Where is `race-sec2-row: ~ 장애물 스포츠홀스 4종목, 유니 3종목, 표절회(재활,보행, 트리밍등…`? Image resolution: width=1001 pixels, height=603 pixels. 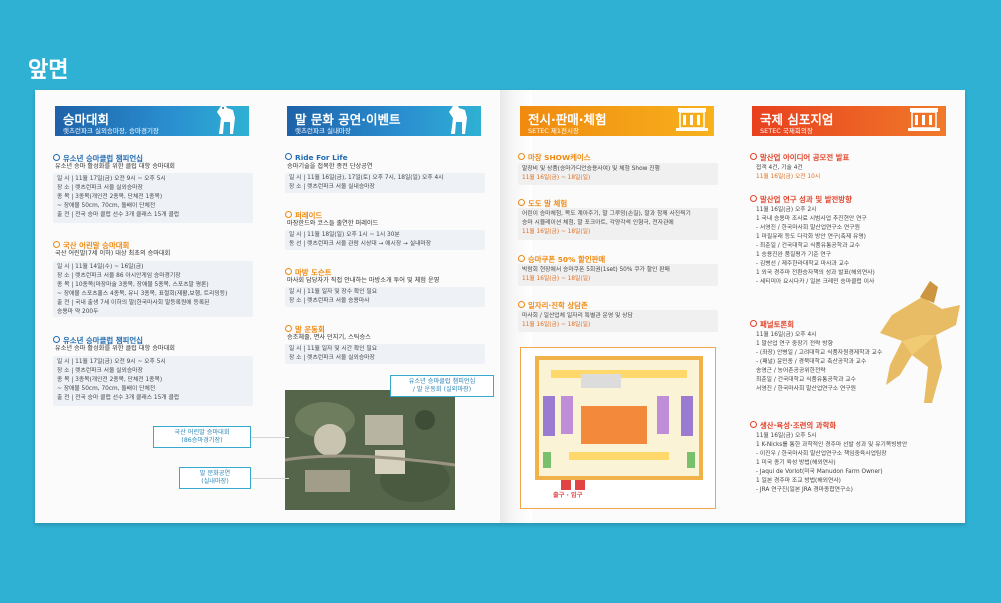
race-sec2-row: ~ 장애물 스포츠홀스 4종목, 유니 3종목, 표절회(재활,보행, 트리밍등… is located at coordinates (142, 294).